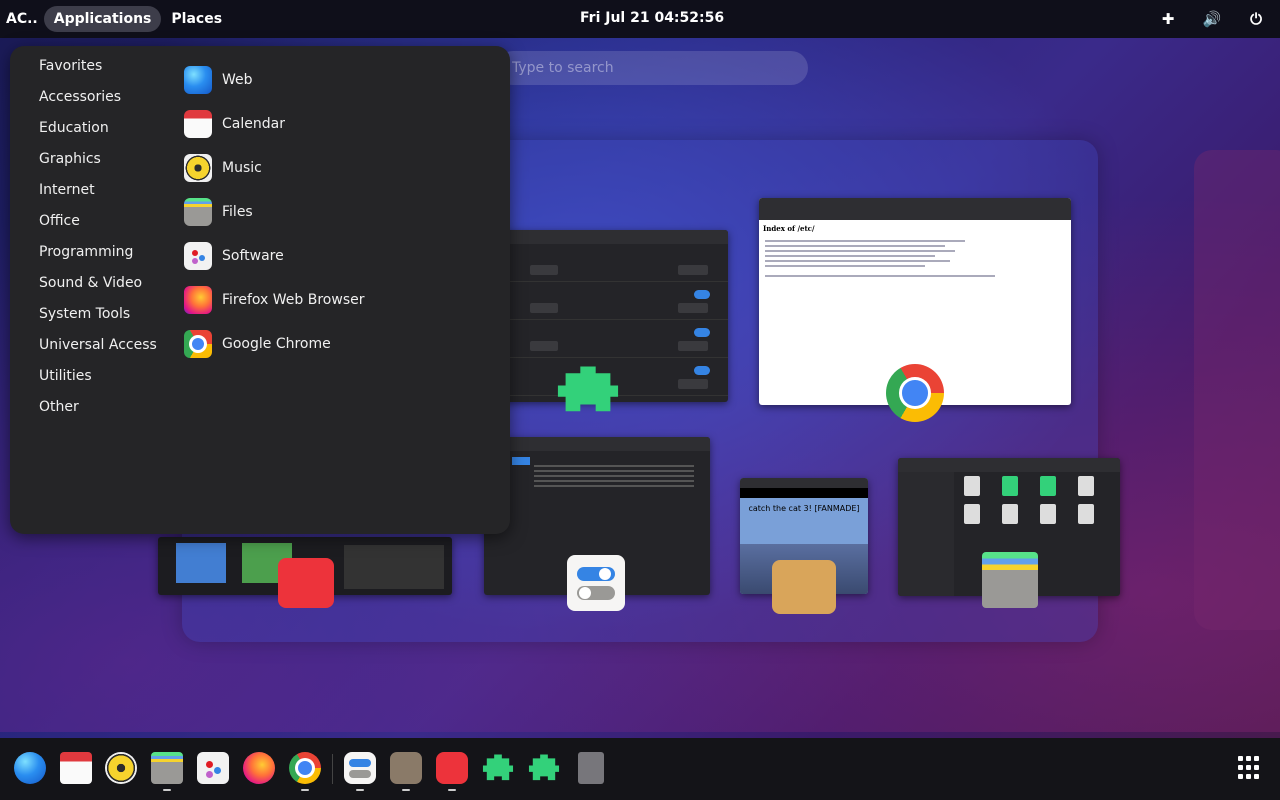 The width and height of the screenshot is (1280, 800). What do you see at coordinates (253, 124) in the screenshot?
I see `app-label: Calendar` at bounding box center [253, 124].